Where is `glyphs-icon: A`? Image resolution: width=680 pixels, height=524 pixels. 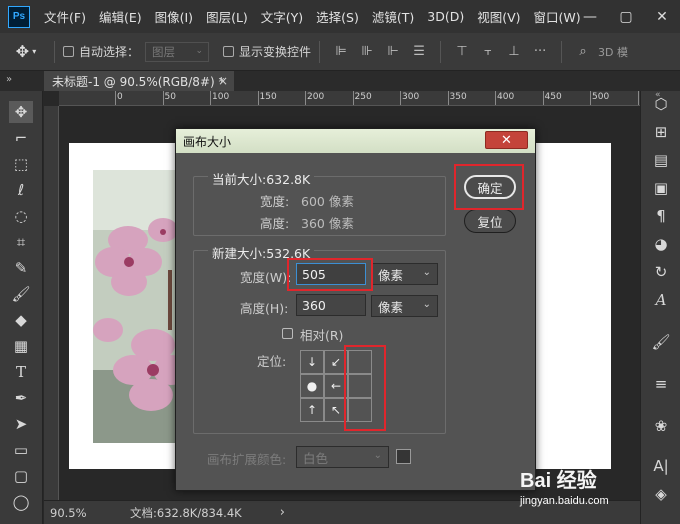
glyphs-icon: A is located at coordinates (661, 300).